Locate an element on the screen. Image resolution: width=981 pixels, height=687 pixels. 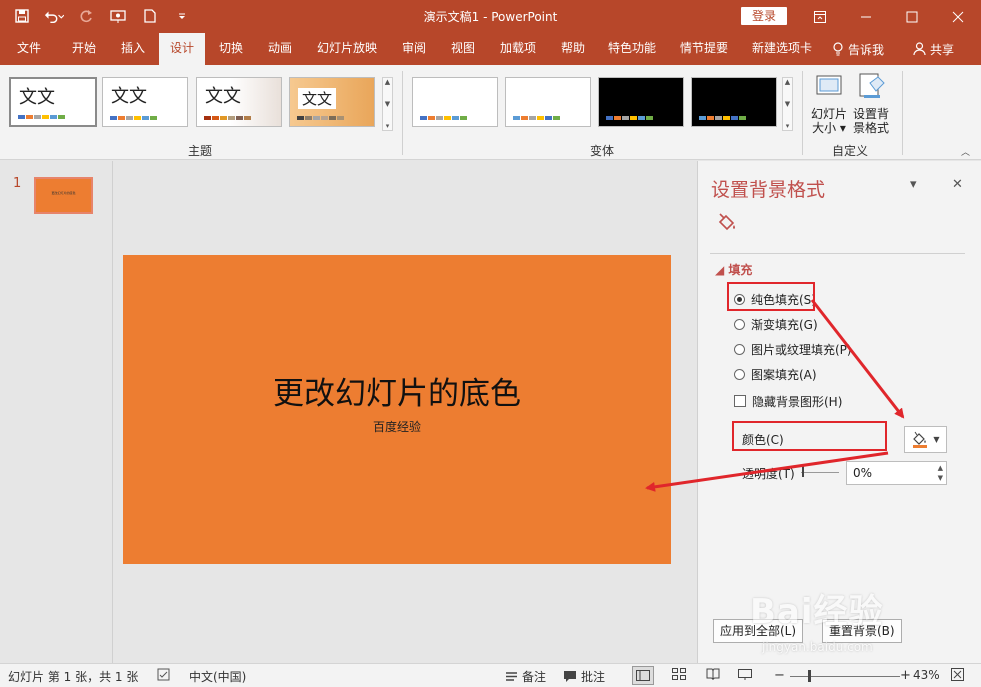
tab-home: 开始 is located at coordinates (84, 49).